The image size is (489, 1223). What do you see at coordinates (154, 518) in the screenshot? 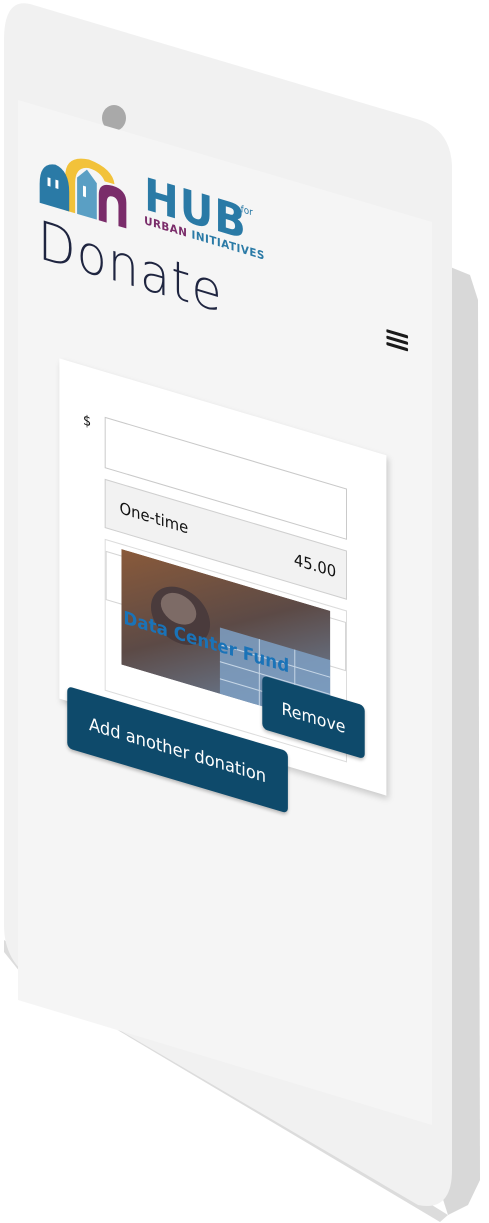
I see `frequency-label: One-time` at bounding box center [154, 518].